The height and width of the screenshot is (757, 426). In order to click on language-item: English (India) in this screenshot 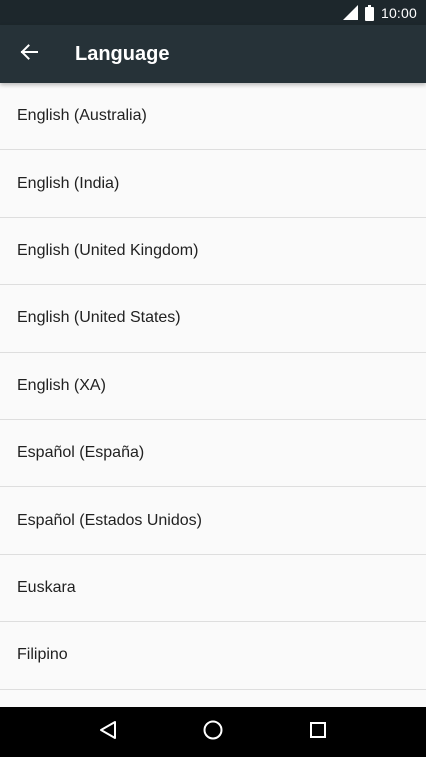, I will do `click(213, 184)`.